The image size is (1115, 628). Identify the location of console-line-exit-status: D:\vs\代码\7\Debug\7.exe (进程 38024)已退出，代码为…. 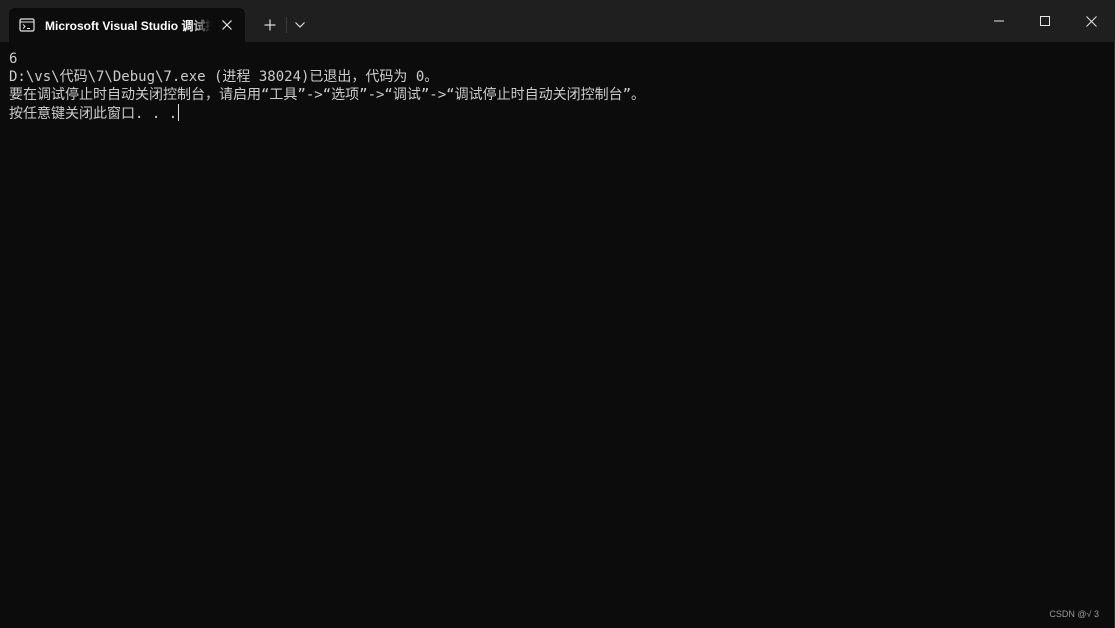
(224, 77).